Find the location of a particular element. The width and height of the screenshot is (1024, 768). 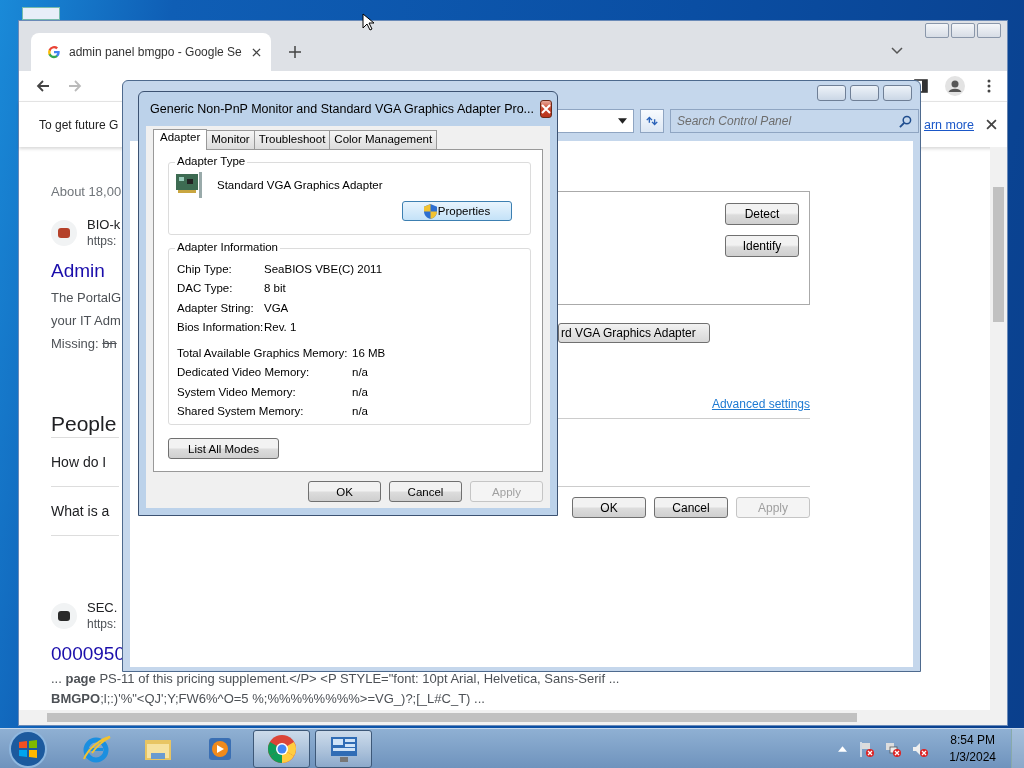

dialog-tab: Monitor is located at coordinates (230, 139).